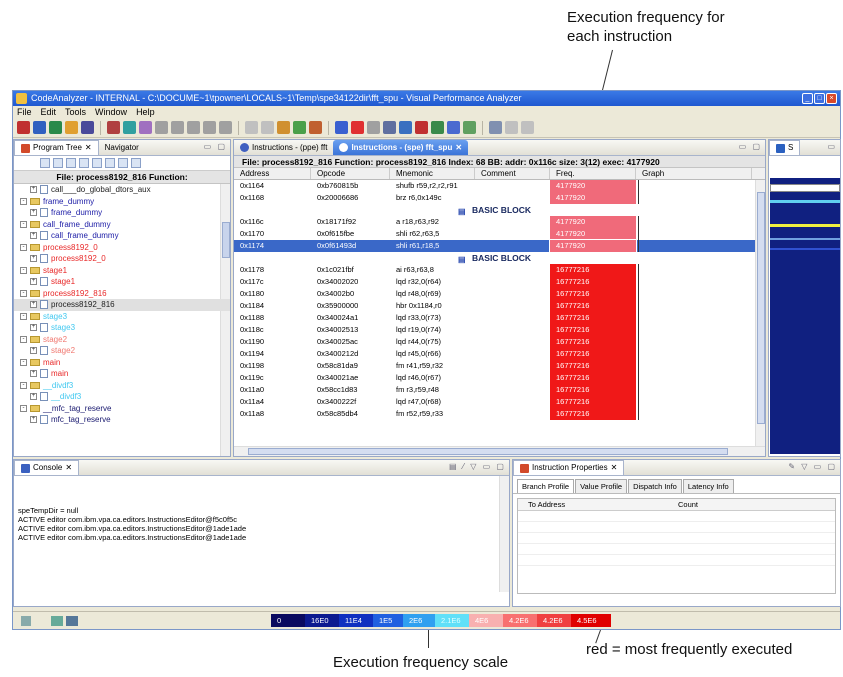  Describe the element at coordinates (110, 163) in the screenshot. I see `home-icon` at that location.